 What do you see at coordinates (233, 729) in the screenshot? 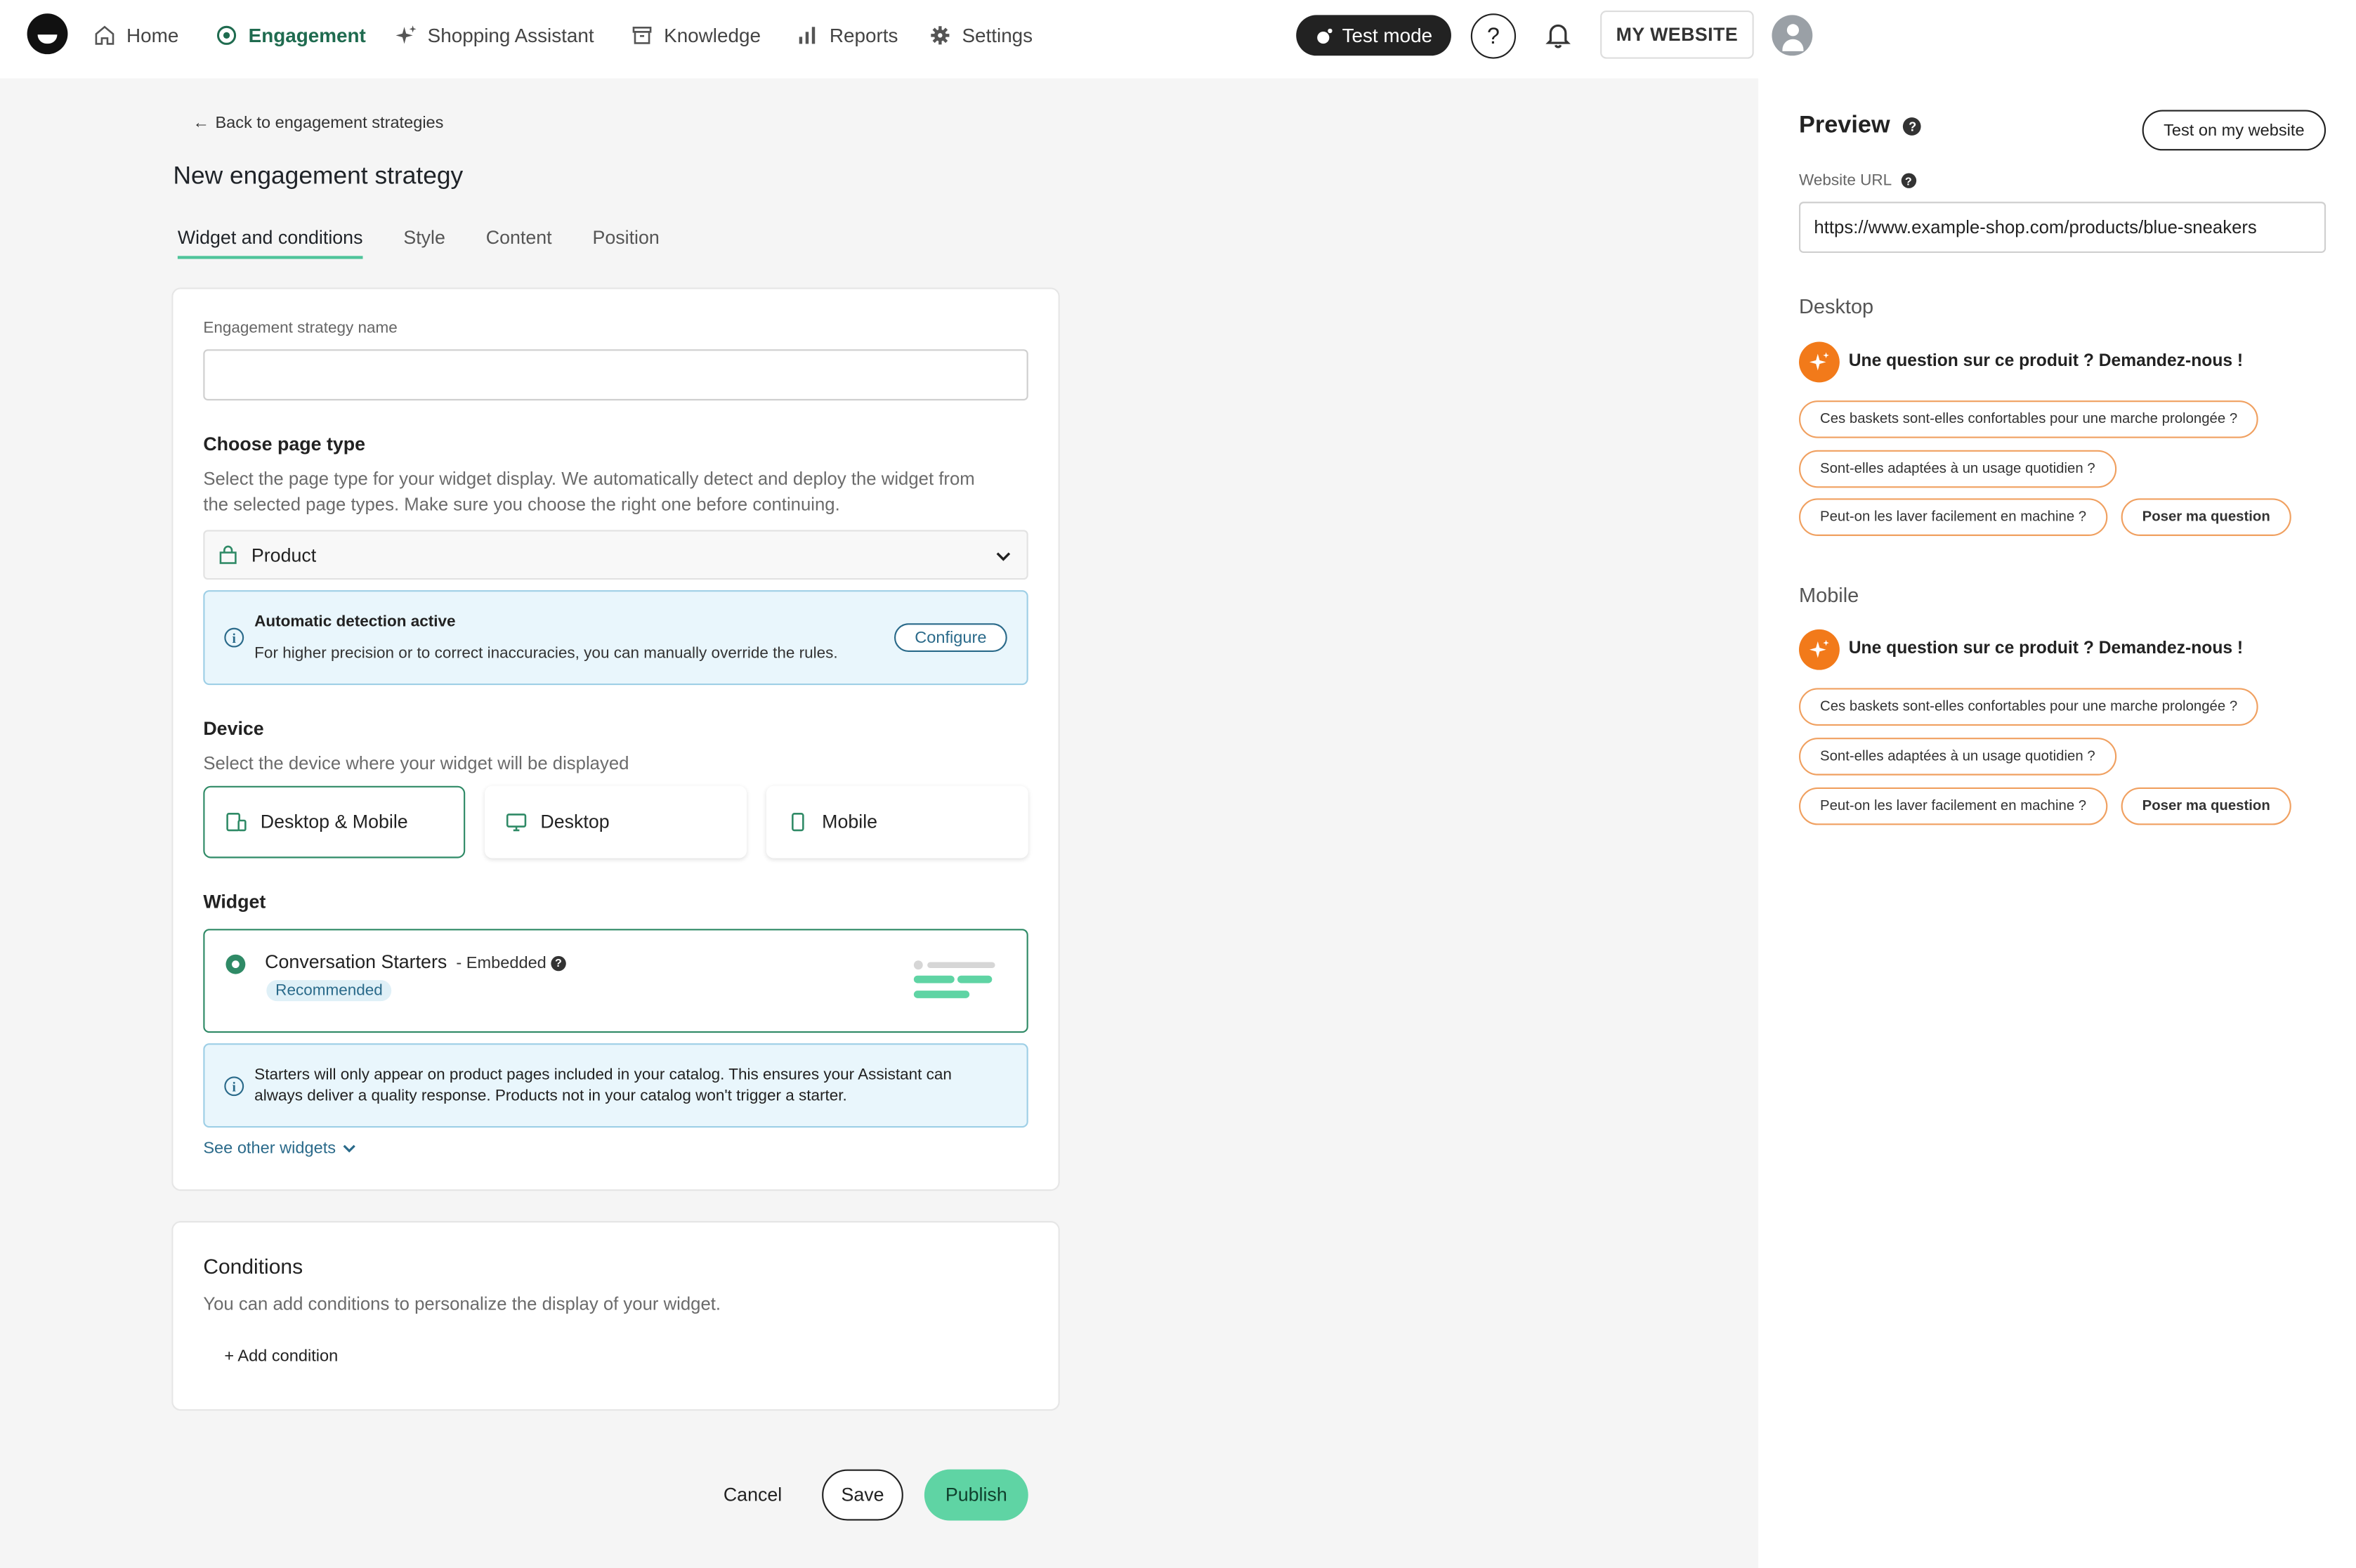
I see `device-heading: Device` at bounding box center [233, 729].